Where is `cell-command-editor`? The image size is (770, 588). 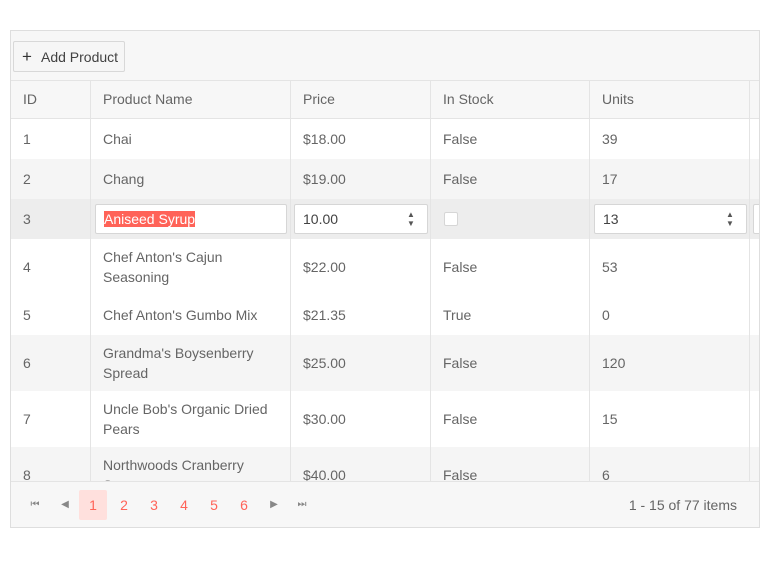
cell-command-editor is located at coordinates (754, 219).